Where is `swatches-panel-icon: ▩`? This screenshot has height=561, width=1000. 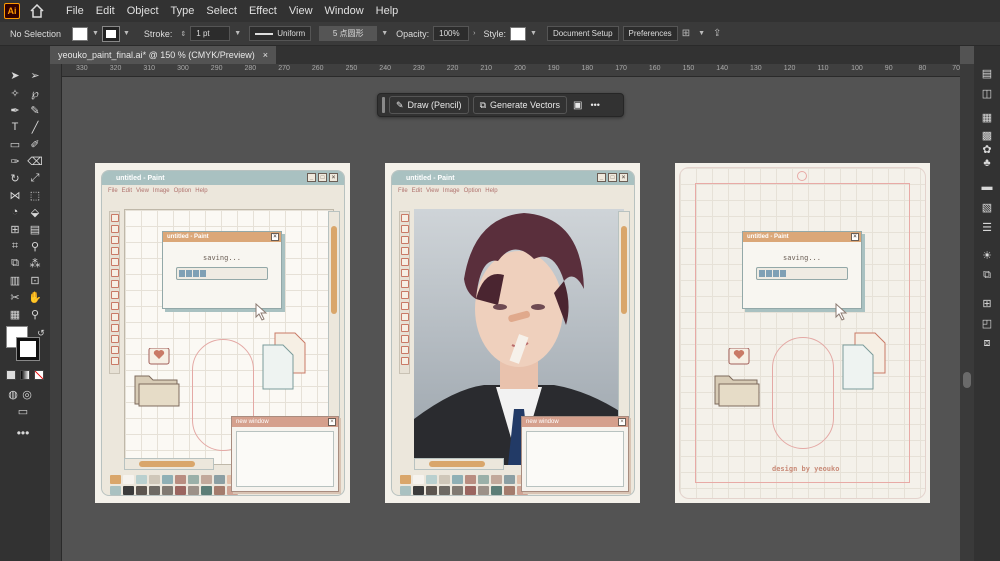
swatches-panel-icon: ▩ is located at coordinates (987, 135).